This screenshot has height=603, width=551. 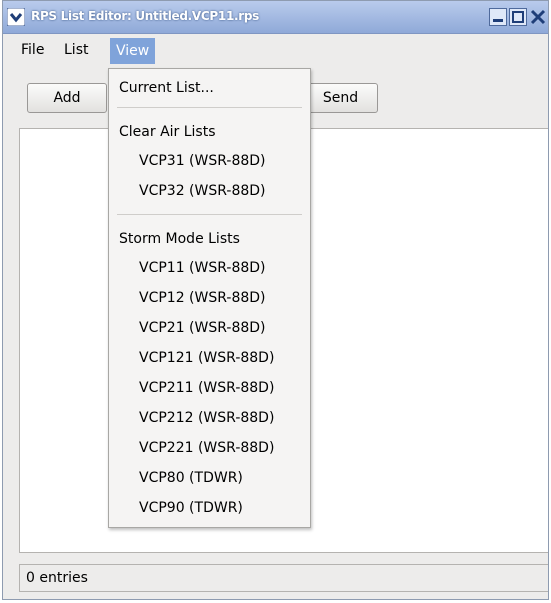 What do you see at coordinates (206, 448) in the screenshot?
I see `menu-item-vcp221: VCP221 (WSR-88D)` at bounding box center [206, 448].